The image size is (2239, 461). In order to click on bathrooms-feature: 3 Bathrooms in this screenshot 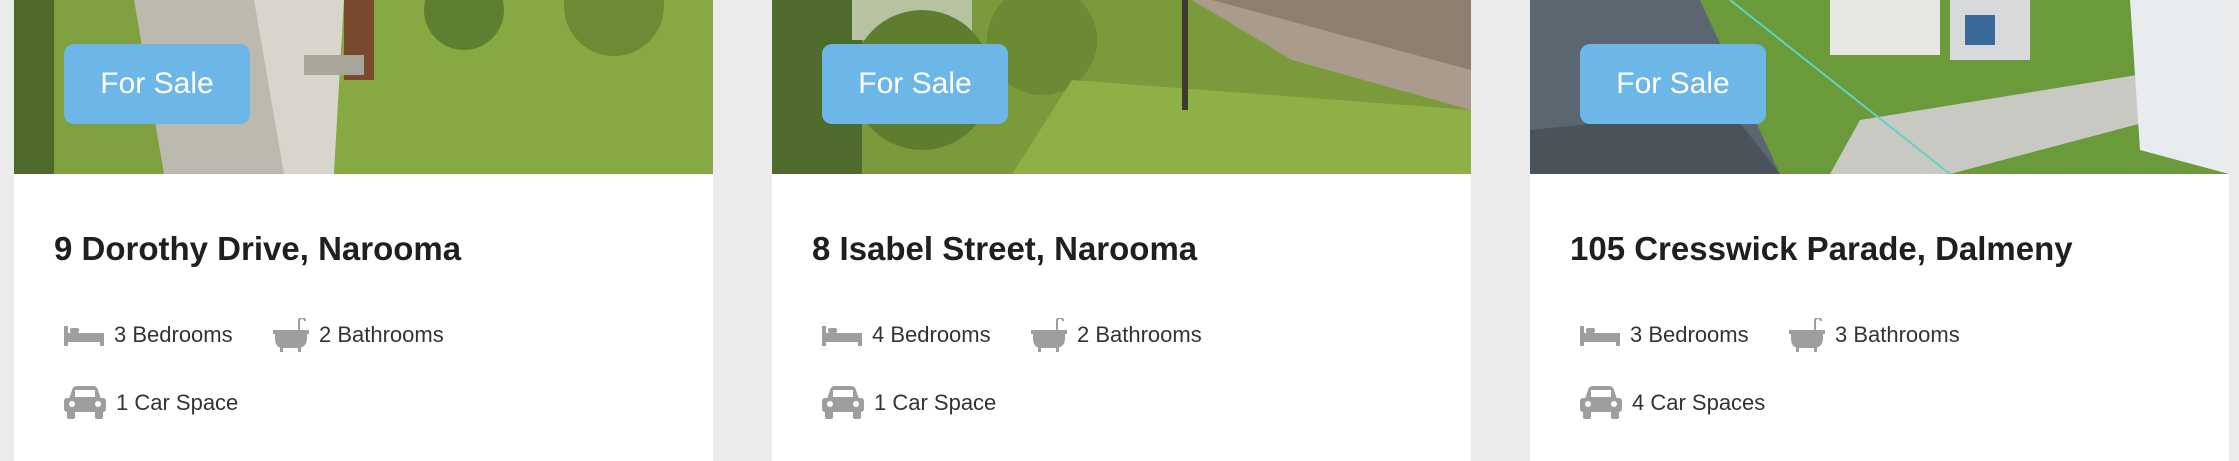, I will do `click(1873, 335)`.